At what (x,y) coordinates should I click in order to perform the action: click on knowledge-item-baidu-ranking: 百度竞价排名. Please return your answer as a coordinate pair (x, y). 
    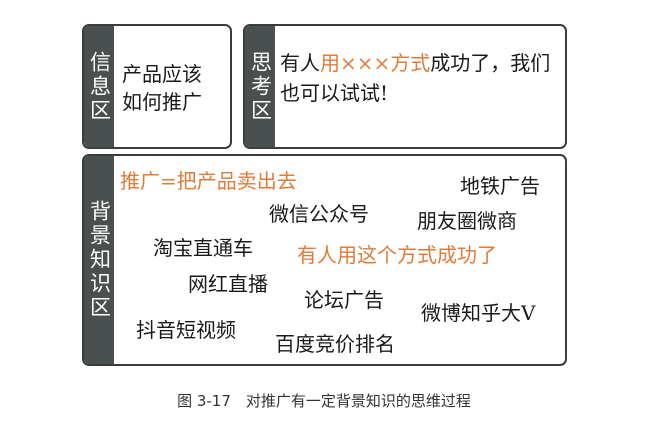
    Looking at the image, I should click on (335, 344).